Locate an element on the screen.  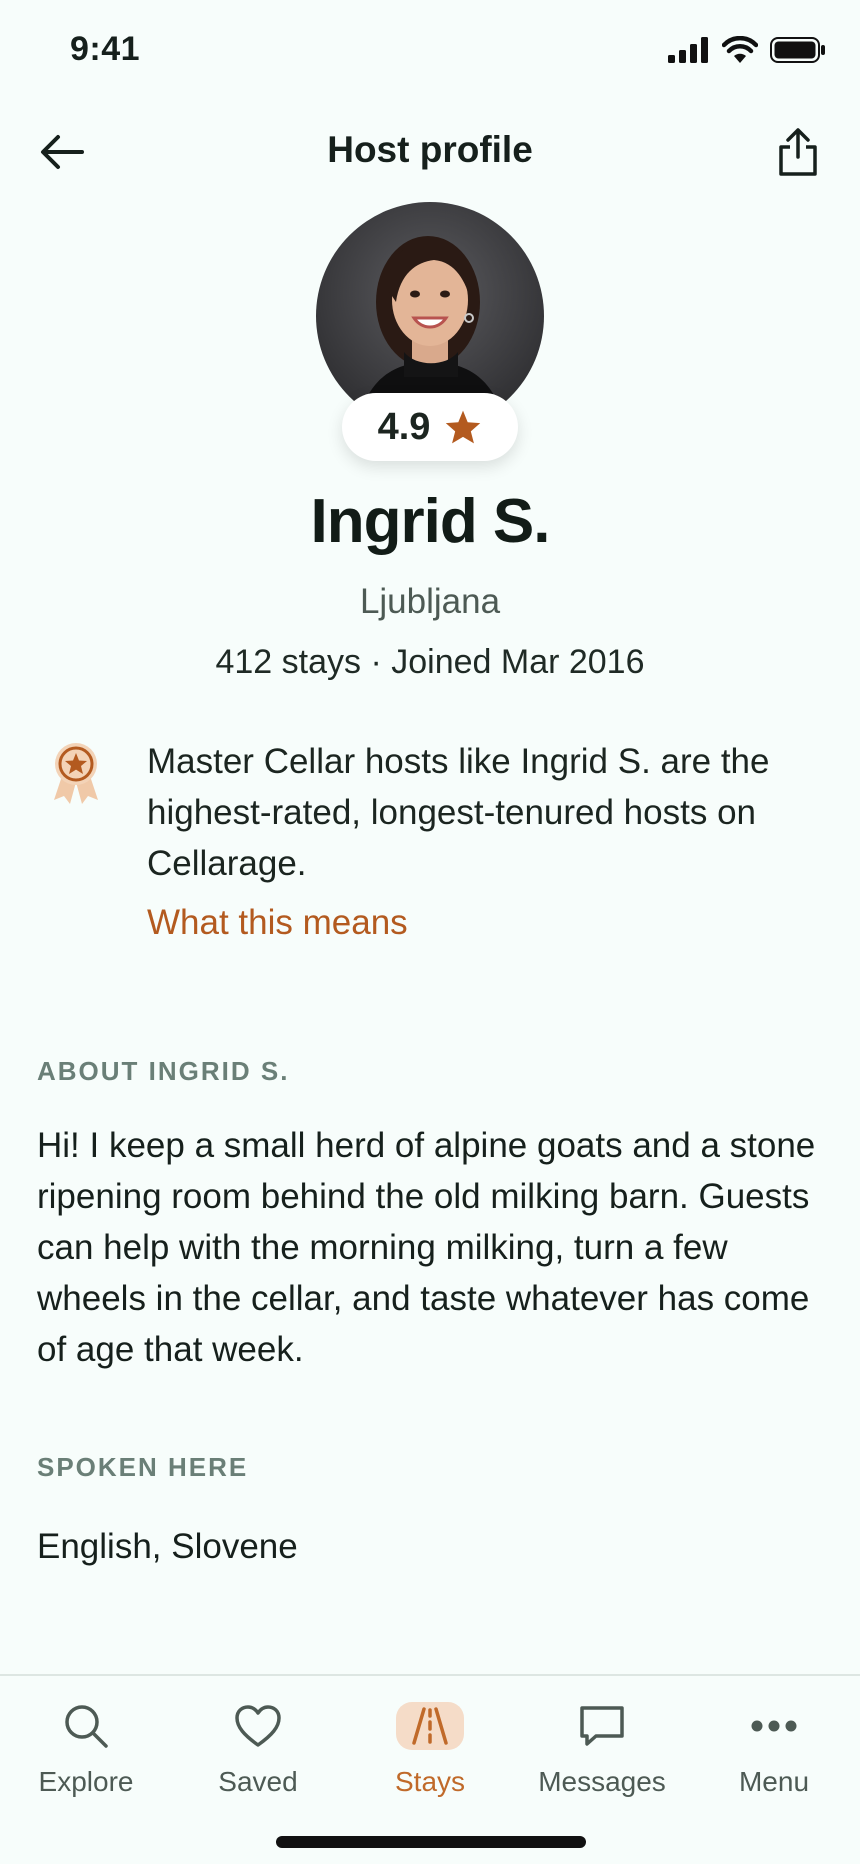
tab-explore: Explore is located at coordinates (86, 1747).